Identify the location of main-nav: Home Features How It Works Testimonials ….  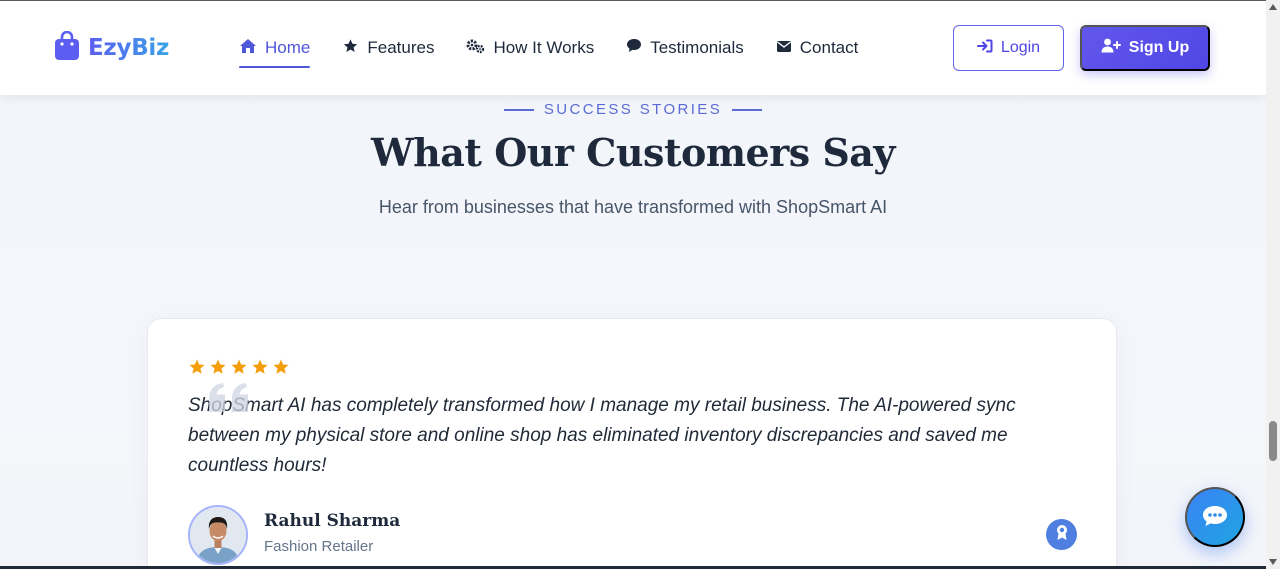
(564, 52).